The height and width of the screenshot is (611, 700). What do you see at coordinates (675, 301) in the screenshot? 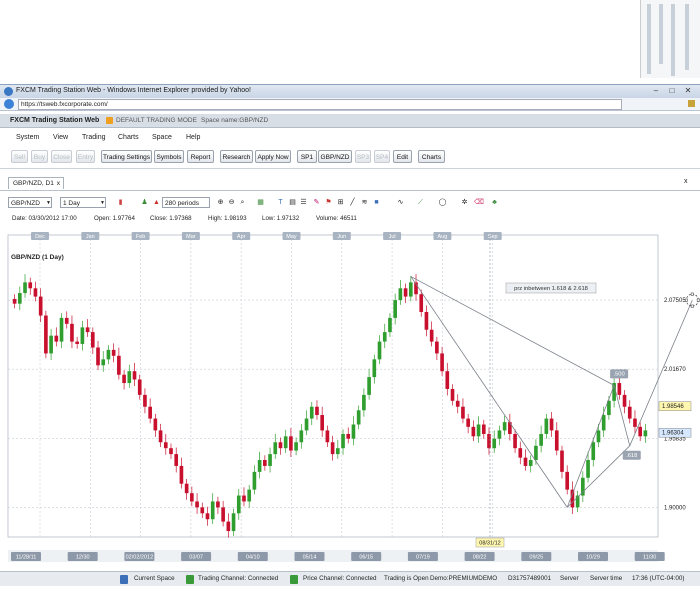
I see `y-tick-label: 2.07505` at bounding box center [675, 301].